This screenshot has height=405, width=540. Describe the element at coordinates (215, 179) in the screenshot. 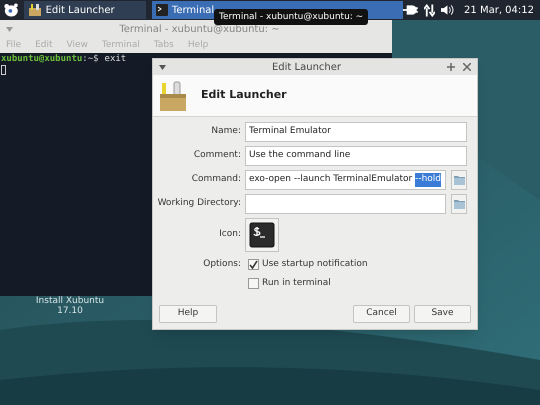

I see `field-label: Command:` at that location.